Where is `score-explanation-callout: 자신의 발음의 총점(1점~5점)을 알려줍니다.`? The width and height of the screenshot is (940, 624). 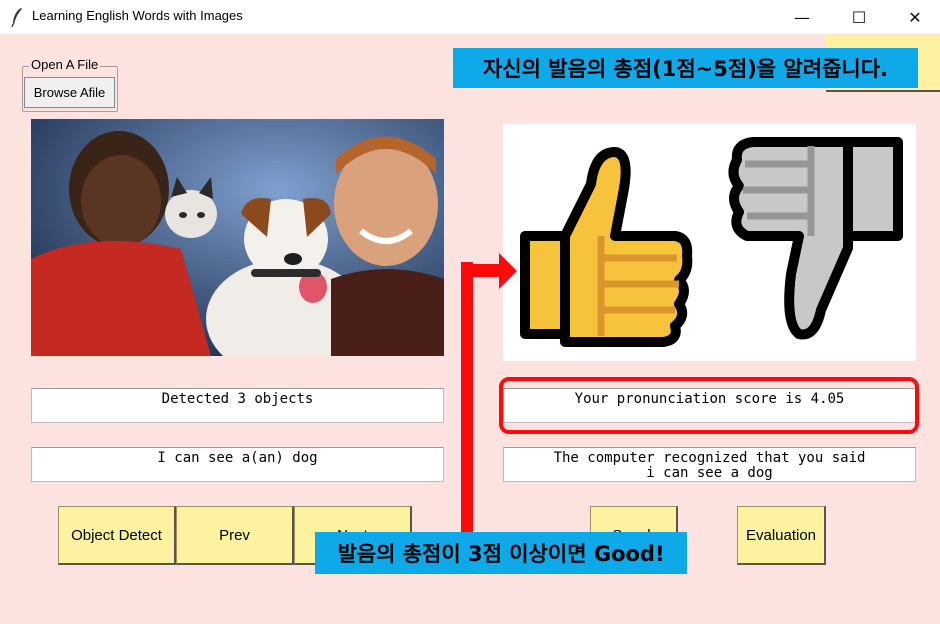 score-explanation-callout: 자신의 발음의 총점(1점~5점)을 알려줍니다. is located at coordinates (685, 68).